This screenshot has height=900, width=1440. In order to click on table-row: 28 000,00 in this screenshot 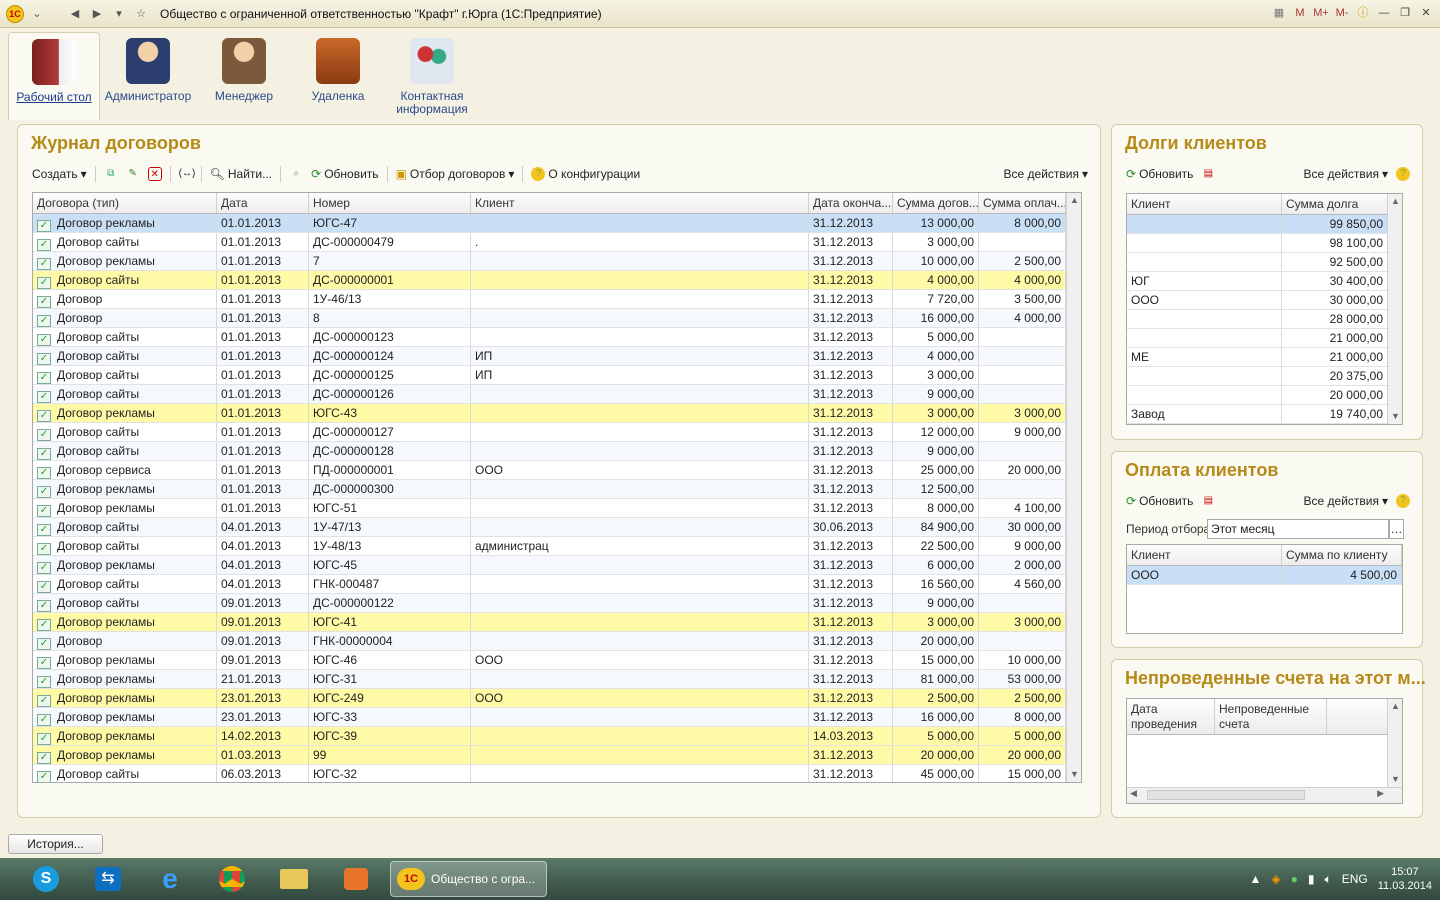, I will do `click(1264, 319)`.